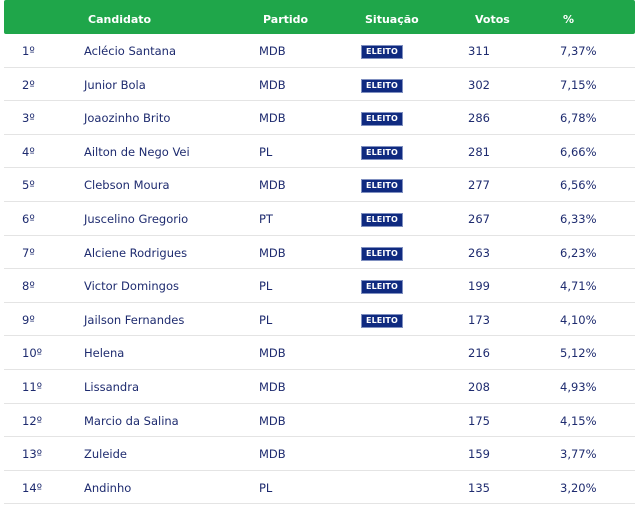 The width and height of the screenshot is (639, 508). Describe the element at coordinates (479, 84) in the screenshot. I see `votes: 302` at that location.